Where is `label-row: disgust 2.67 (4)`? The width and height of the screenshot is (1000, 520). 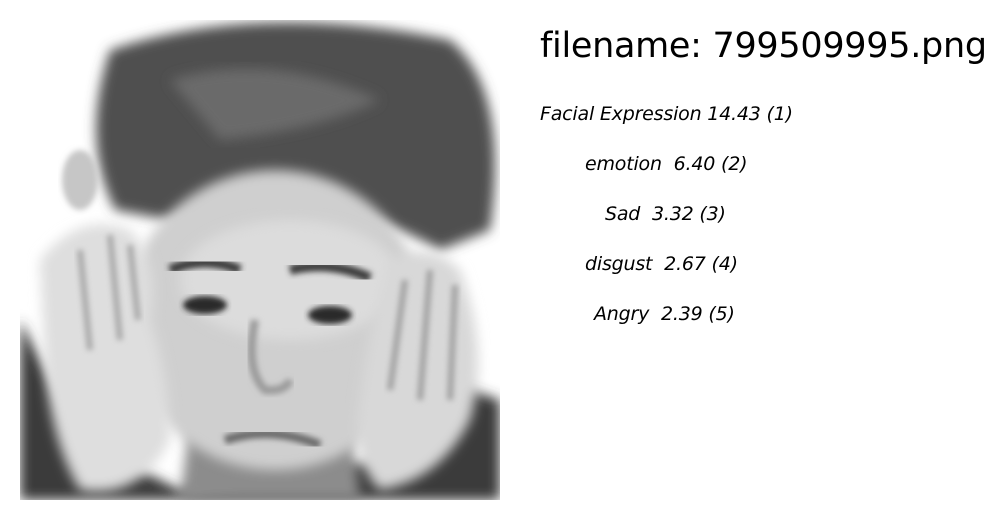
label-row: disgust 2.67 (4) is located at coordinates (661, 264).